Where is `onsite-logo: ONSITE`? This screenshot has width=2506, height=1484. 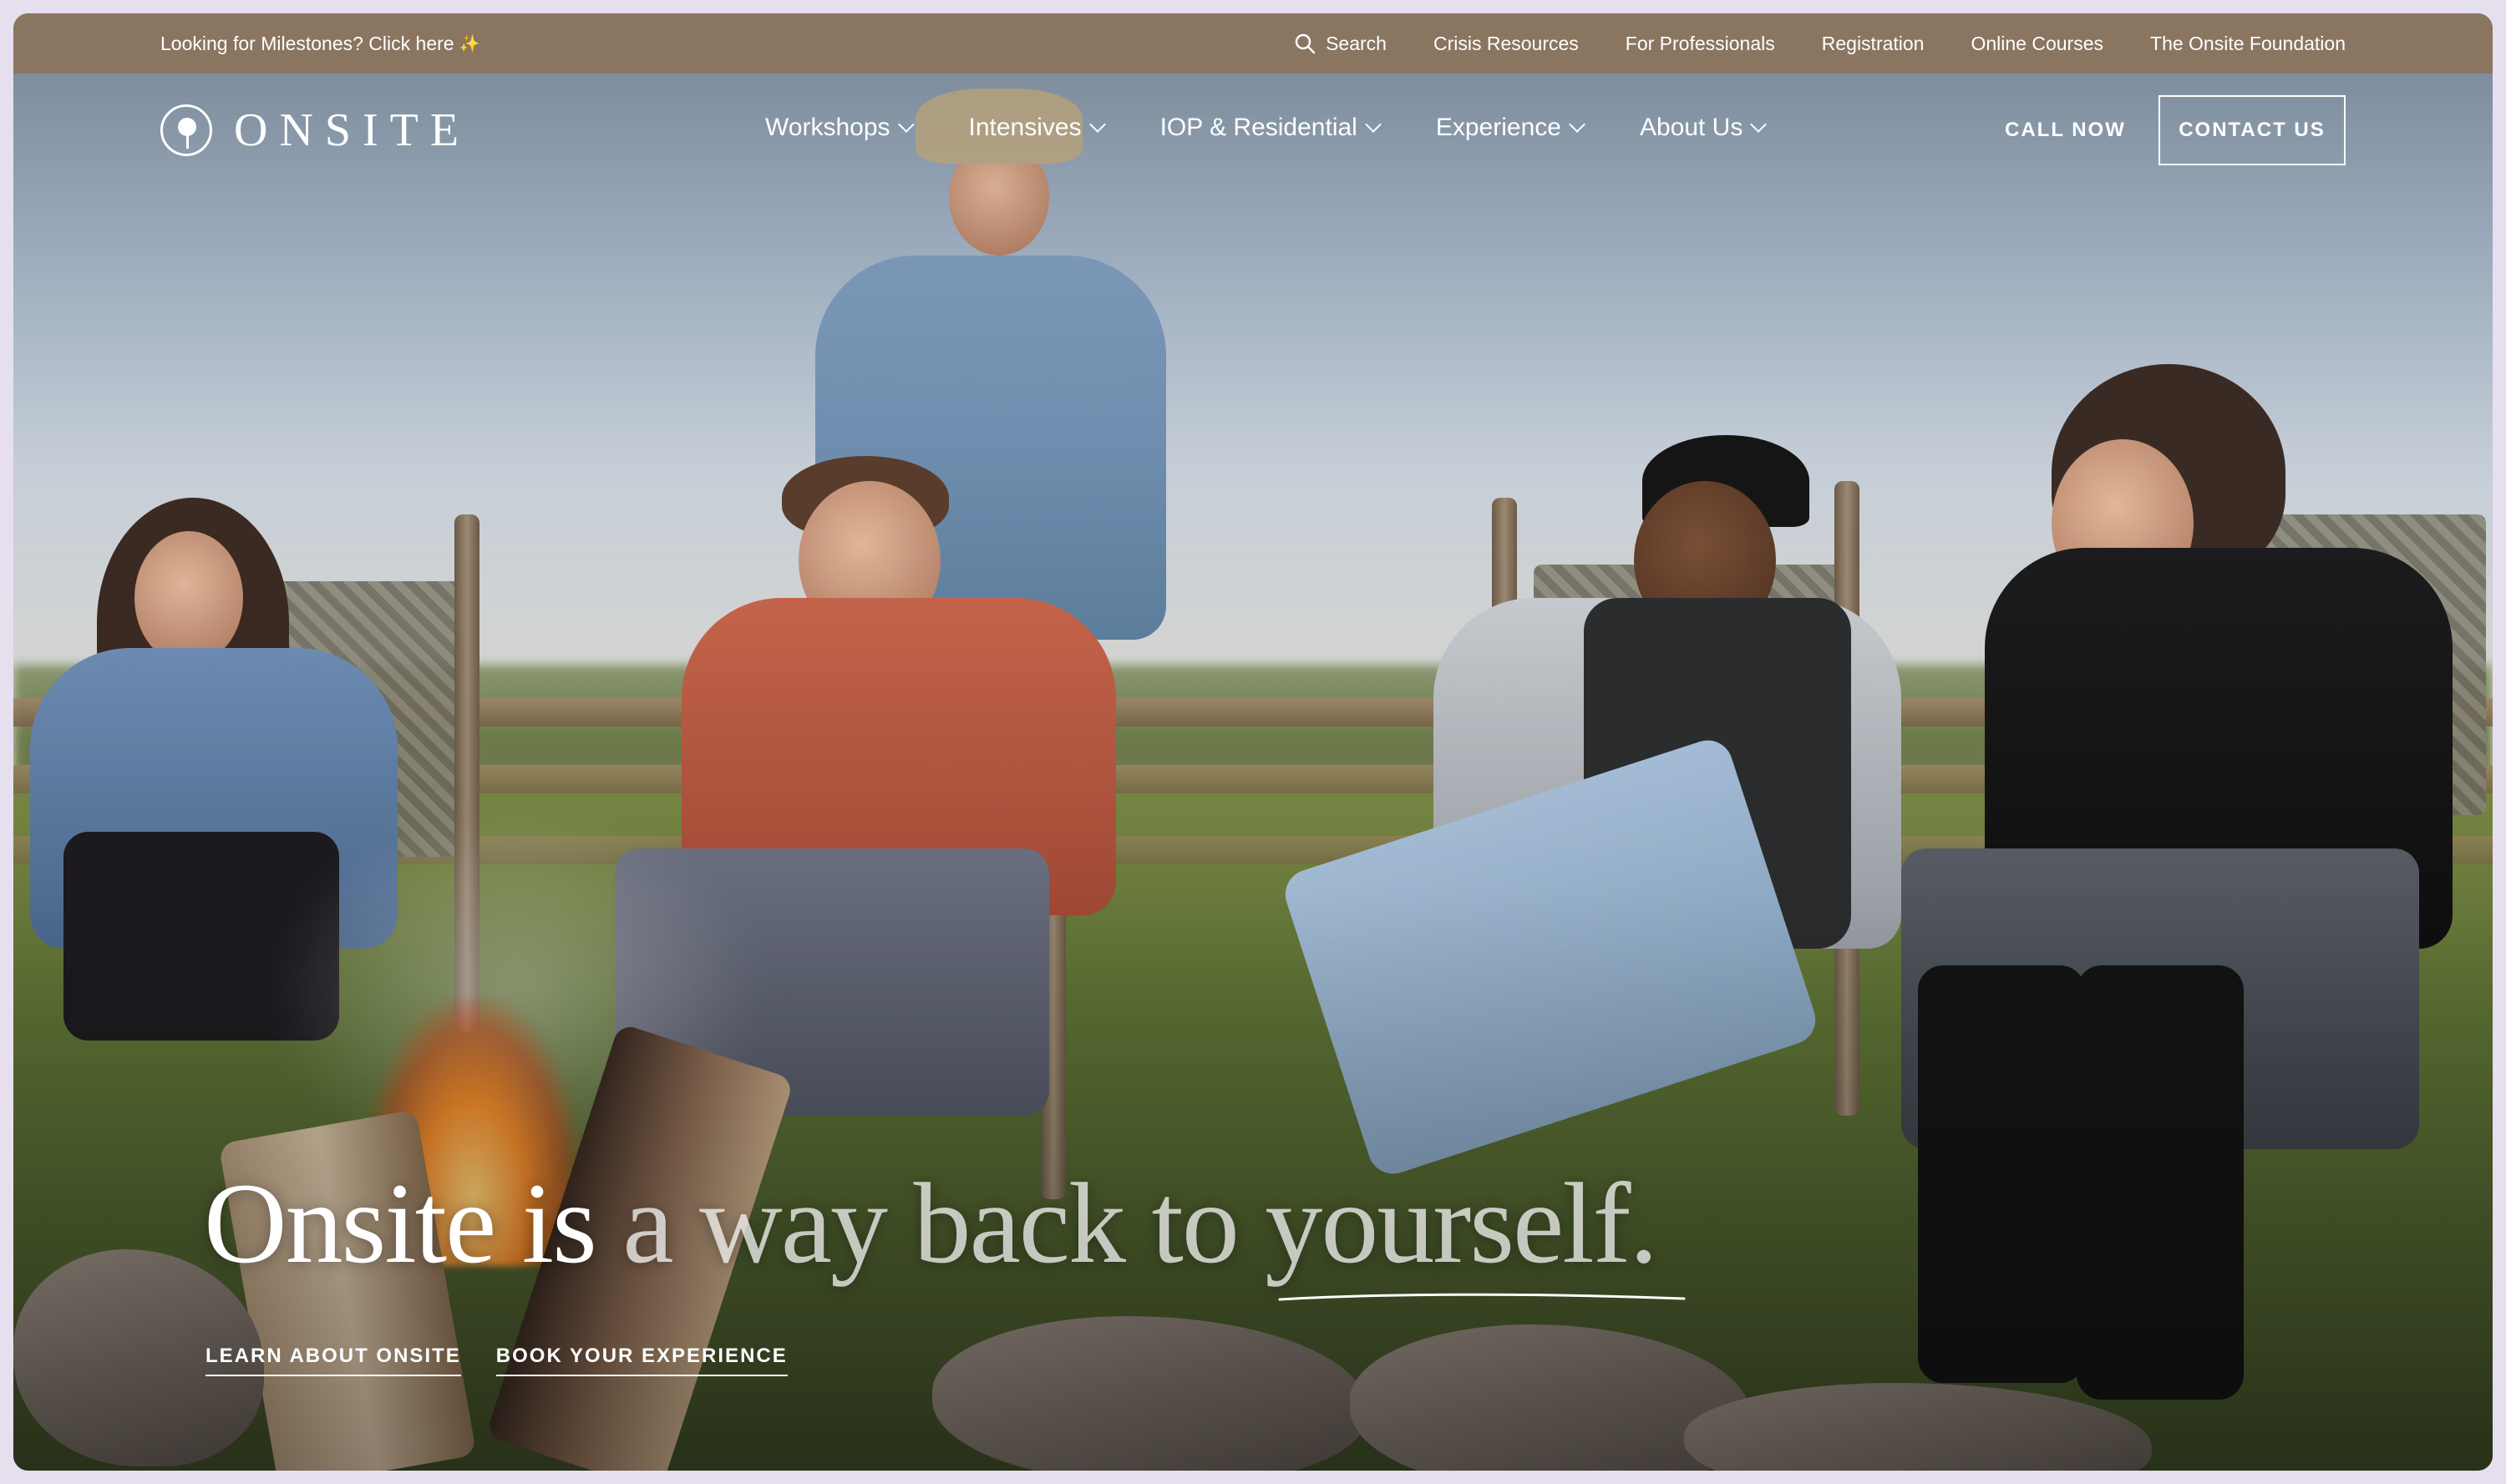 onsite-logo: ONSITE is located at coordinates (315, 130).